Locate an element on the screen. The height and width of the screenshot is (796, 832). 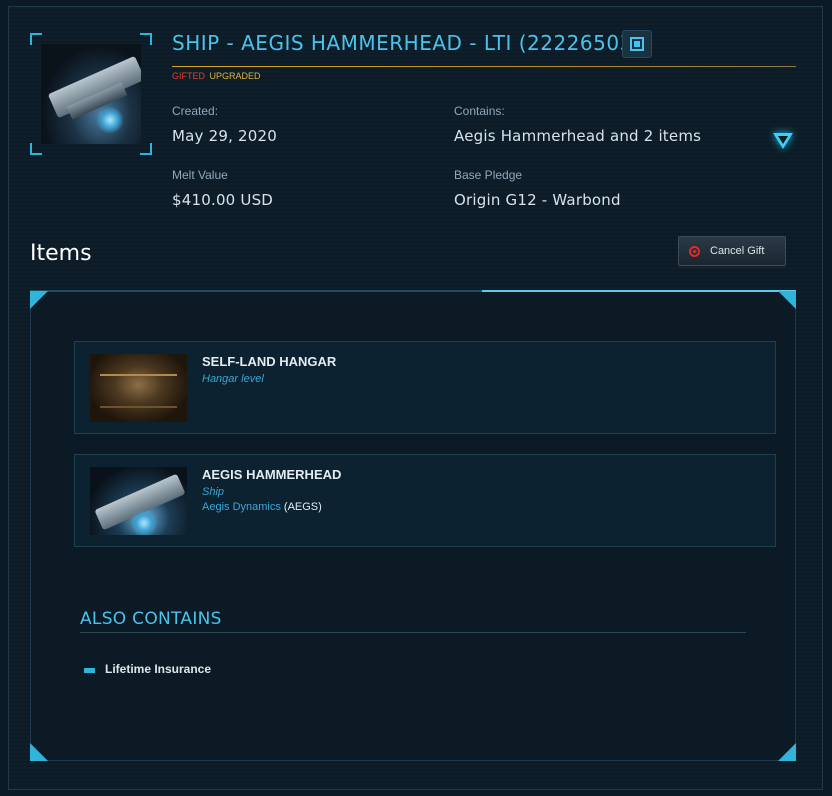
item-kind: Ship is located at coordinates (213, 492).